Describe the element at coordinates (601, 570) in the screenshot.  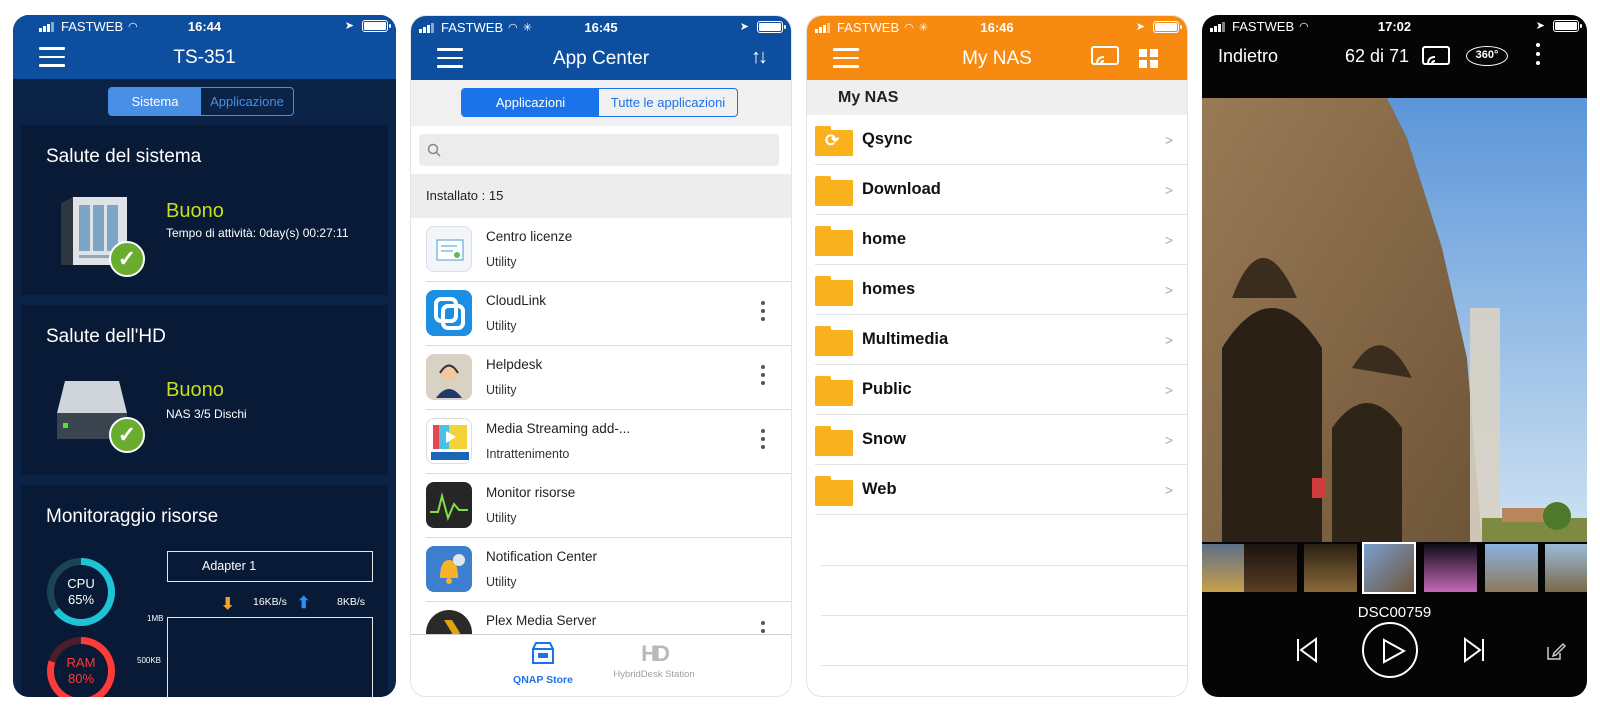
I see `list-item: Notification Center Utility` at that location.